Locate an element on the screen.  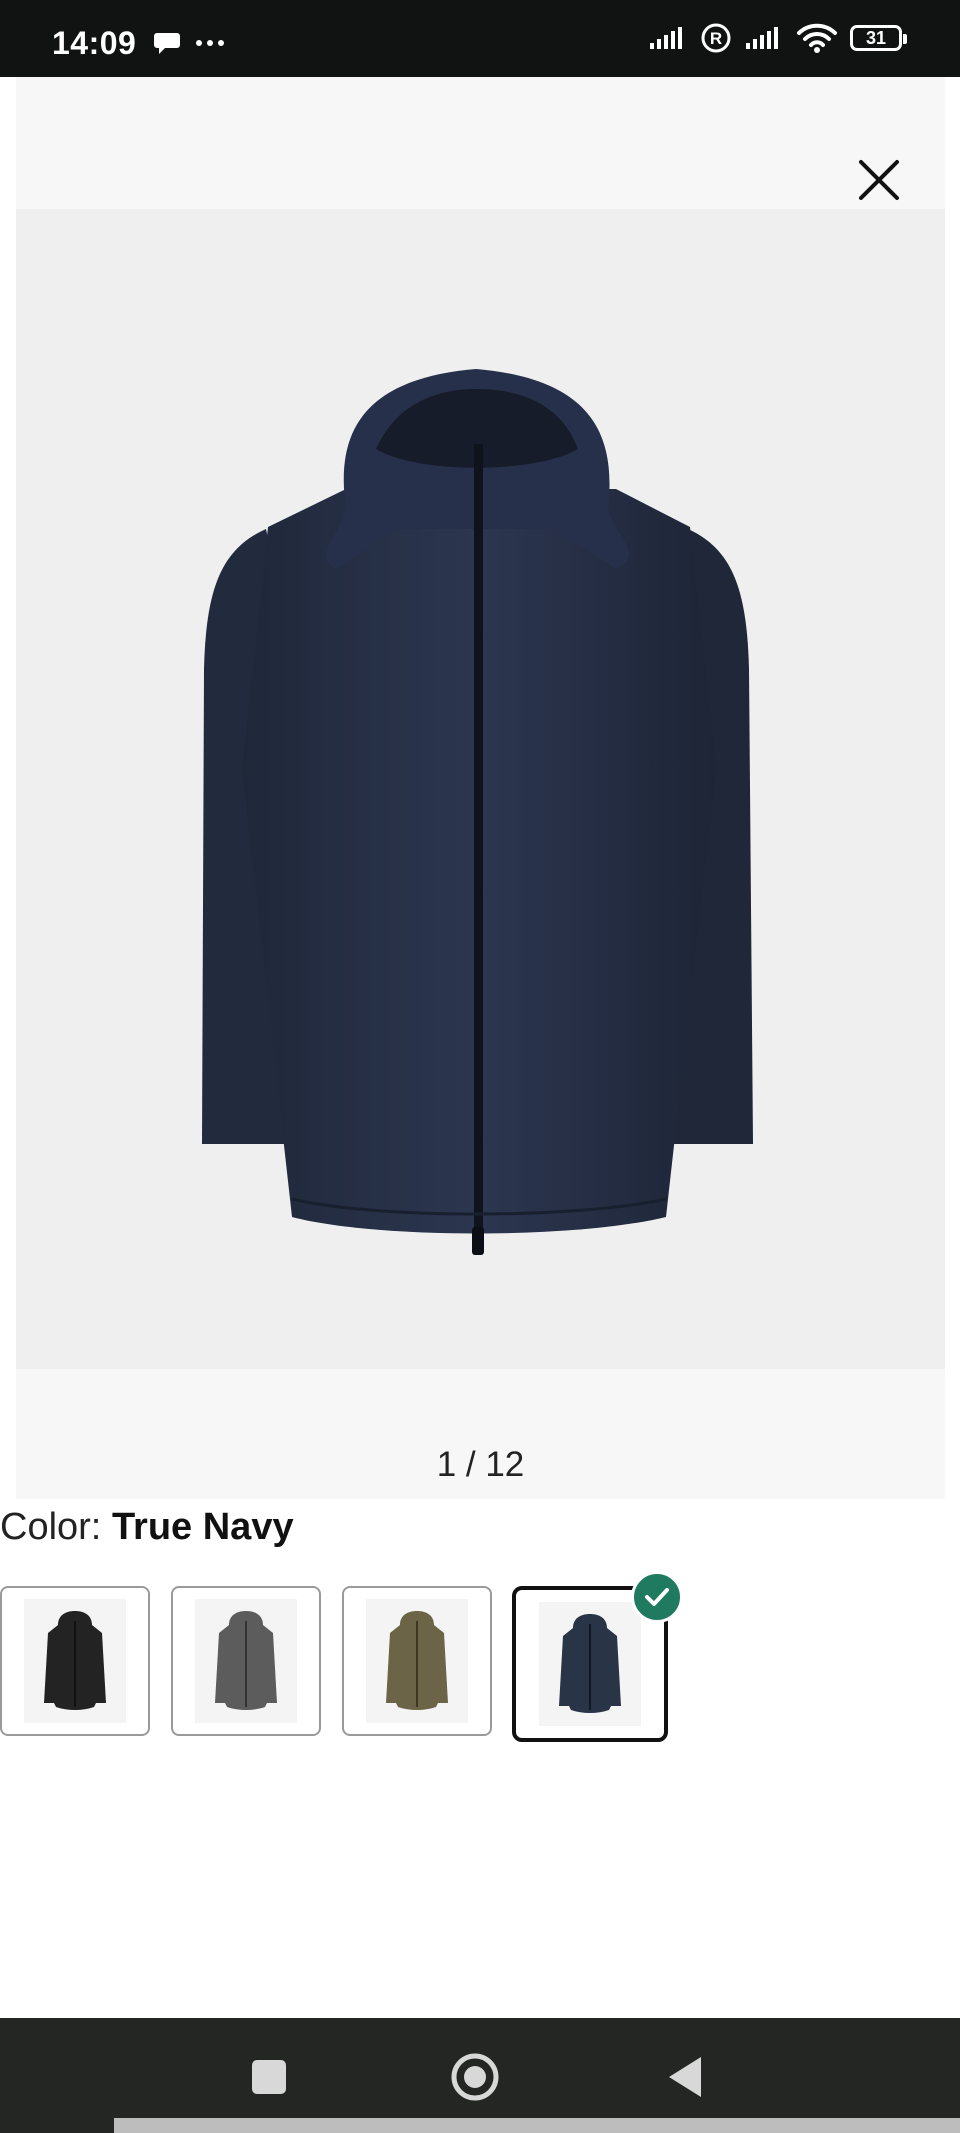
color-label: Color: True Navy is located at coordinates (147, 1527).